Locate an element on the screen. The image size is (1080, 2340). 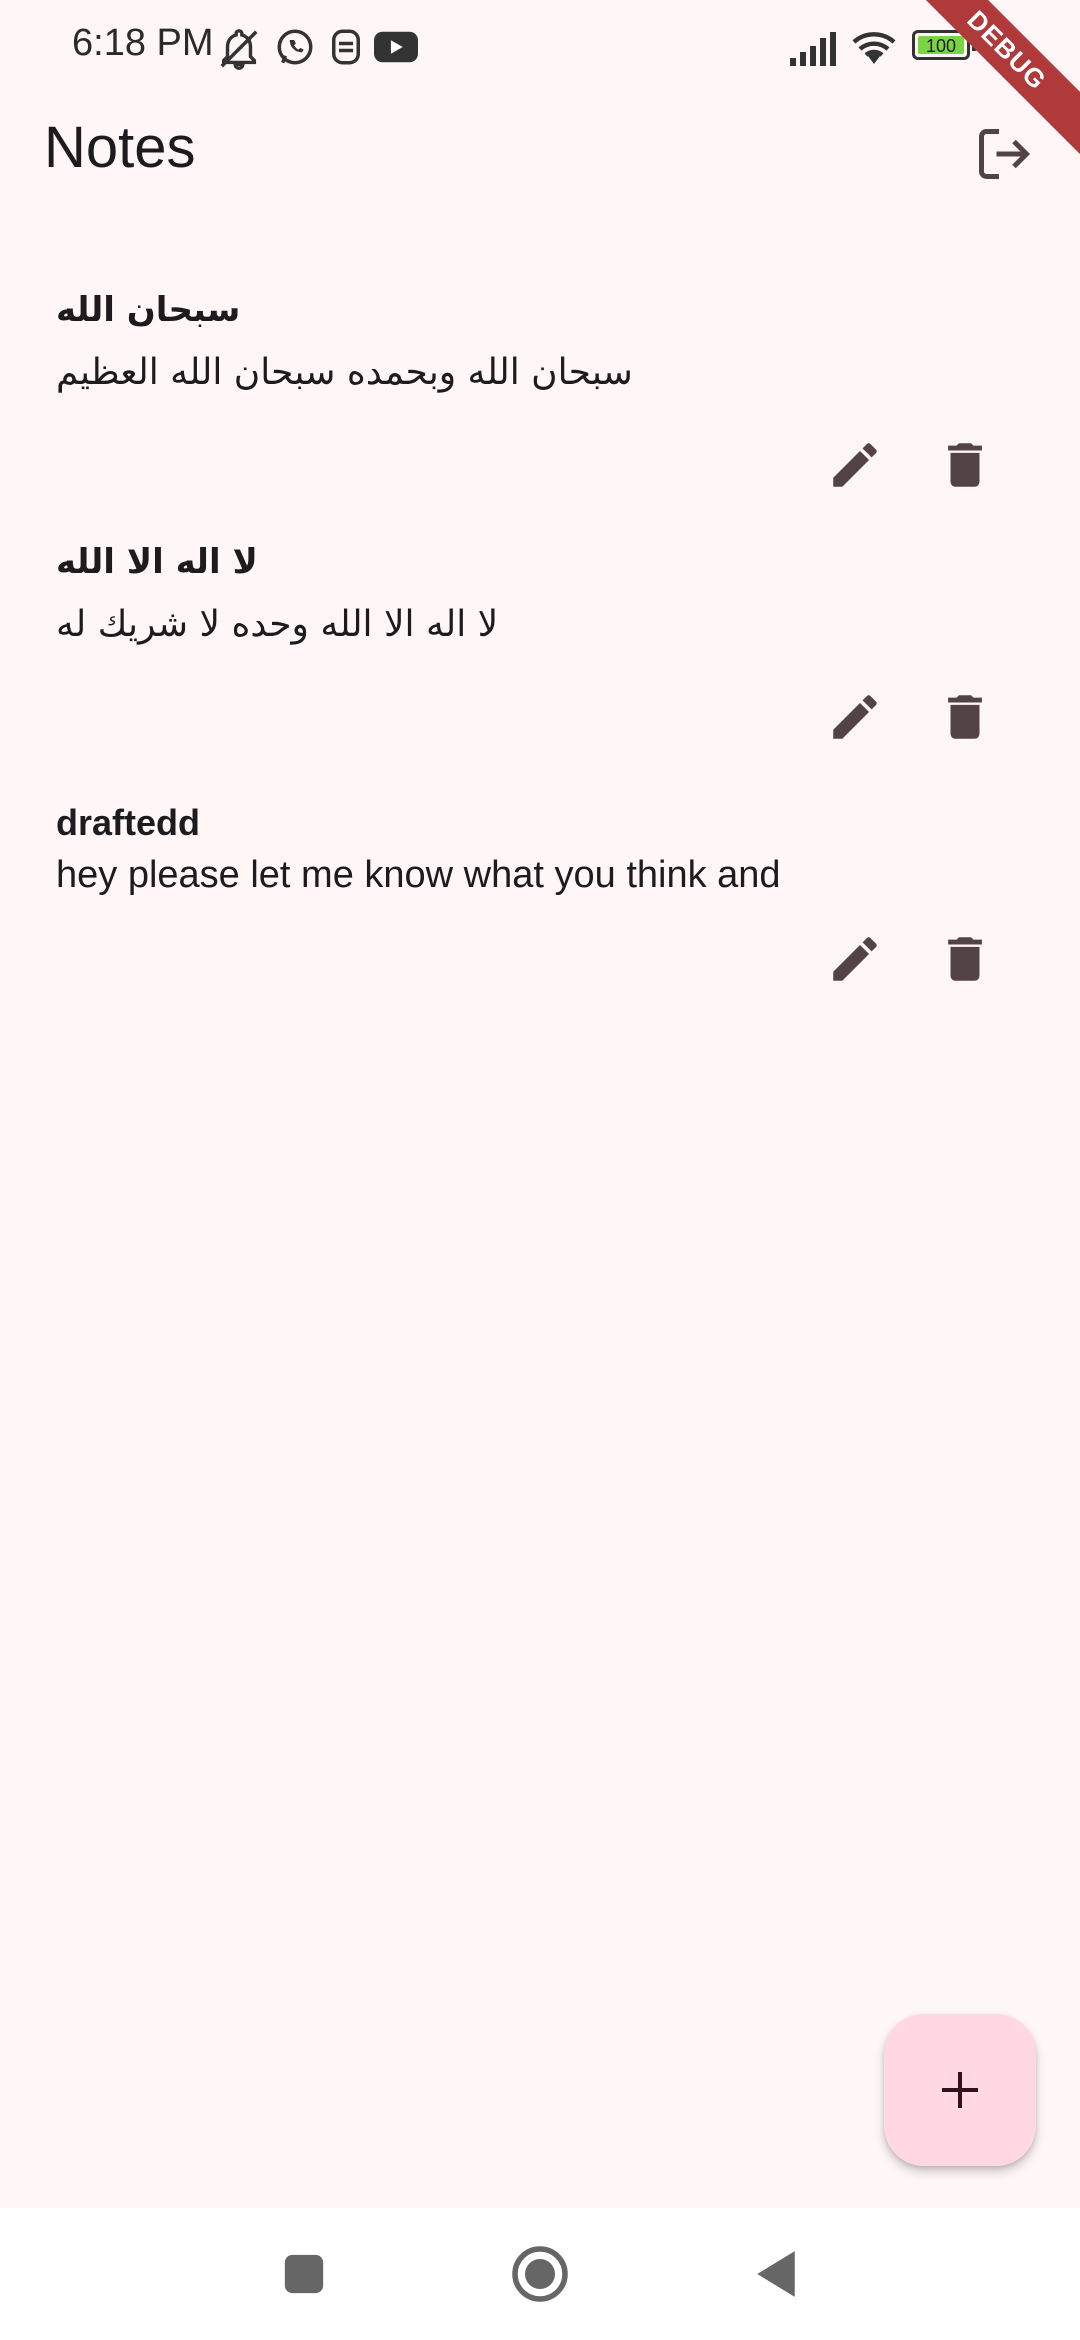
note-title: draftedd is located at coordinates (128, 822).